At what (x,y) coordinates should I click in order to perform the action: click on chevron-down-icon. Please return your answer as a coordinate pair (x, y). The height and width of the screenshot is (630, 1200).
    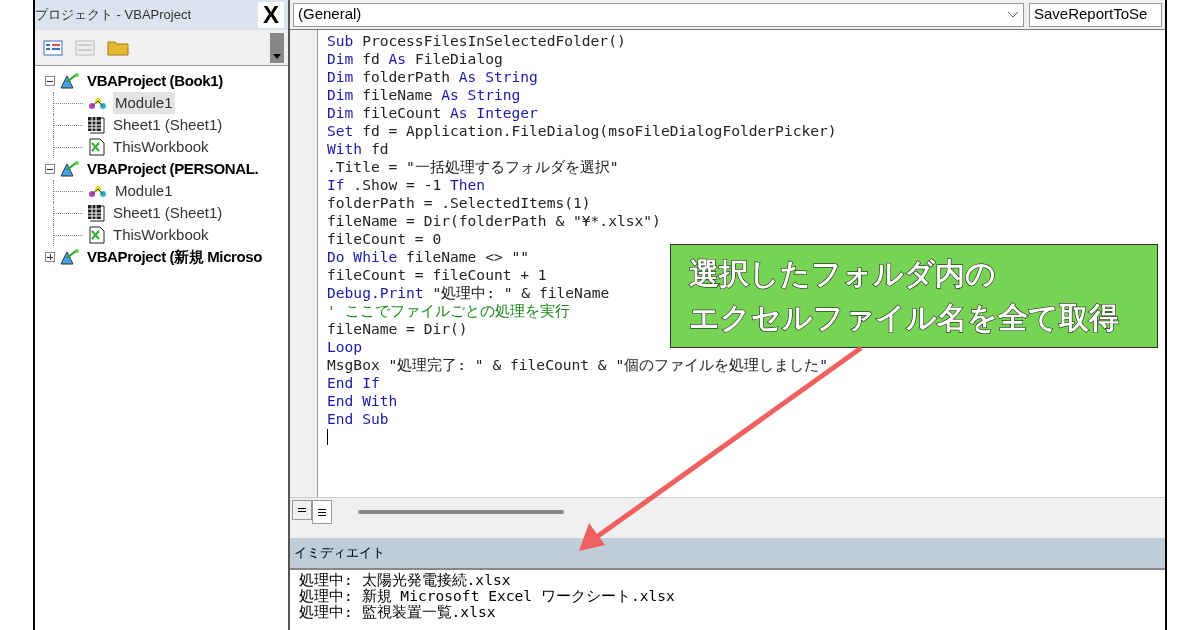
    Looking at the image, I should click on (1013, 14).